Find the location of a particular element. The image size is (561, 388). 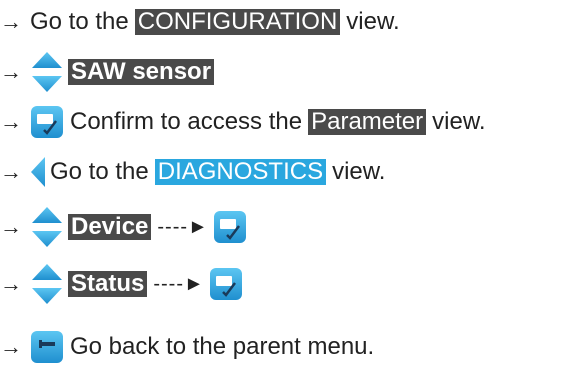

instruction-line-3: → Confirm to access the Parameter view. is located at coordinates (243, 122).